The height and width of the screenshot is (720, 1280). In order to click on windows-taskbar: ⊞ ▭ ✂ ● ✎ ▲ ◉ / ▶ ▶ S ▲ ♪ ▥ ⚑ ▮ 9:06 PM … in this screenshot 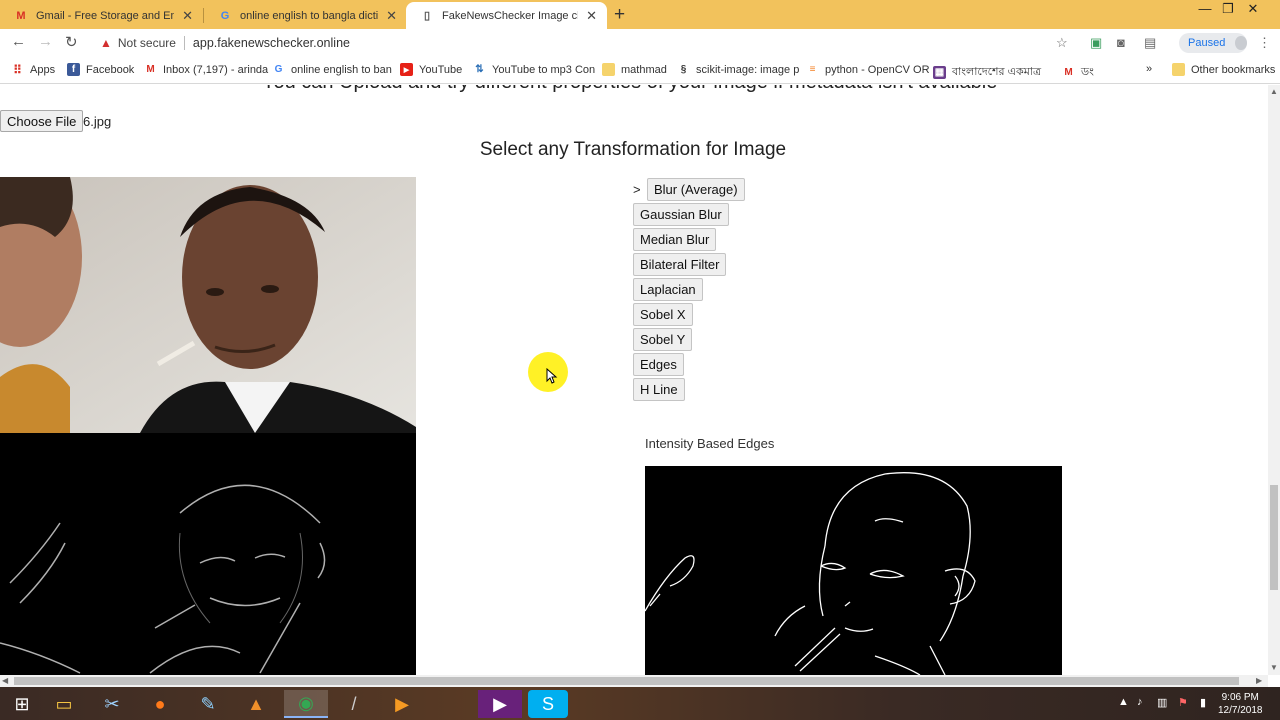, I will do `click(640, 703)`.